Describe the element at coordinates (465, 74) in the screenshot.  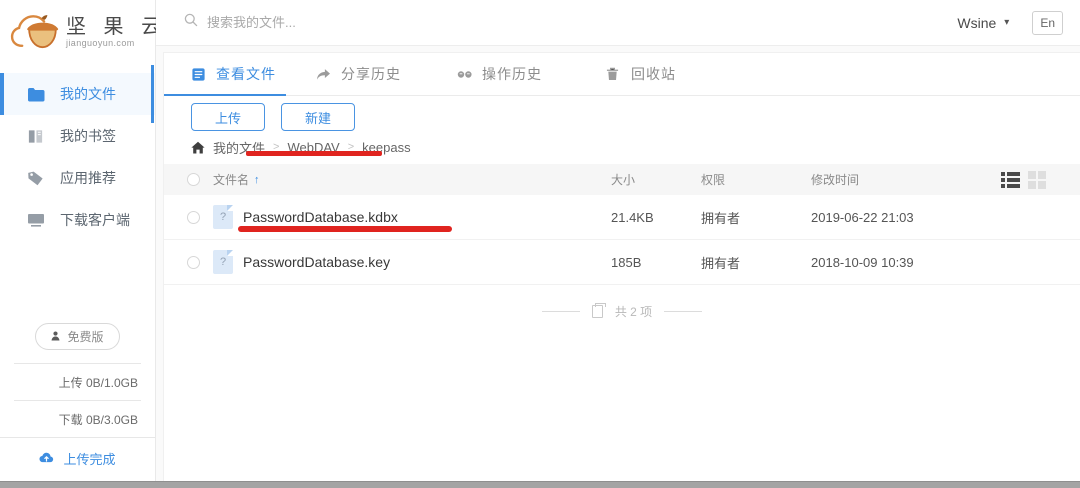
I see `history-icon` at that location.